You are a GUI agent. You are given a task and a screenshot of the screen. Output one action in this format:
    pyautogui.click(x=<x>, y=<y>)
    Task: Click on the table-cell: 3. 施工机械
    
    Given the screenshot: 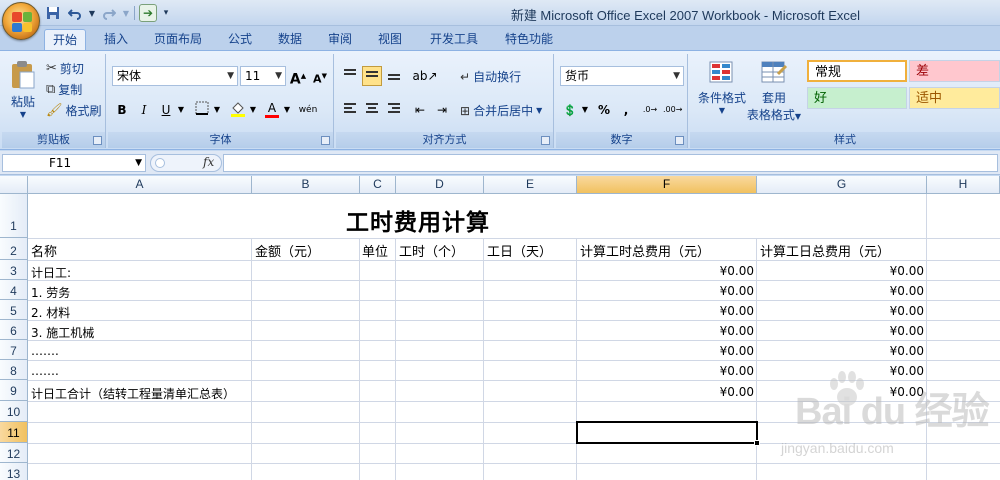 What is the action you would take?
    pyautogui.click(x=141, y=332)
    